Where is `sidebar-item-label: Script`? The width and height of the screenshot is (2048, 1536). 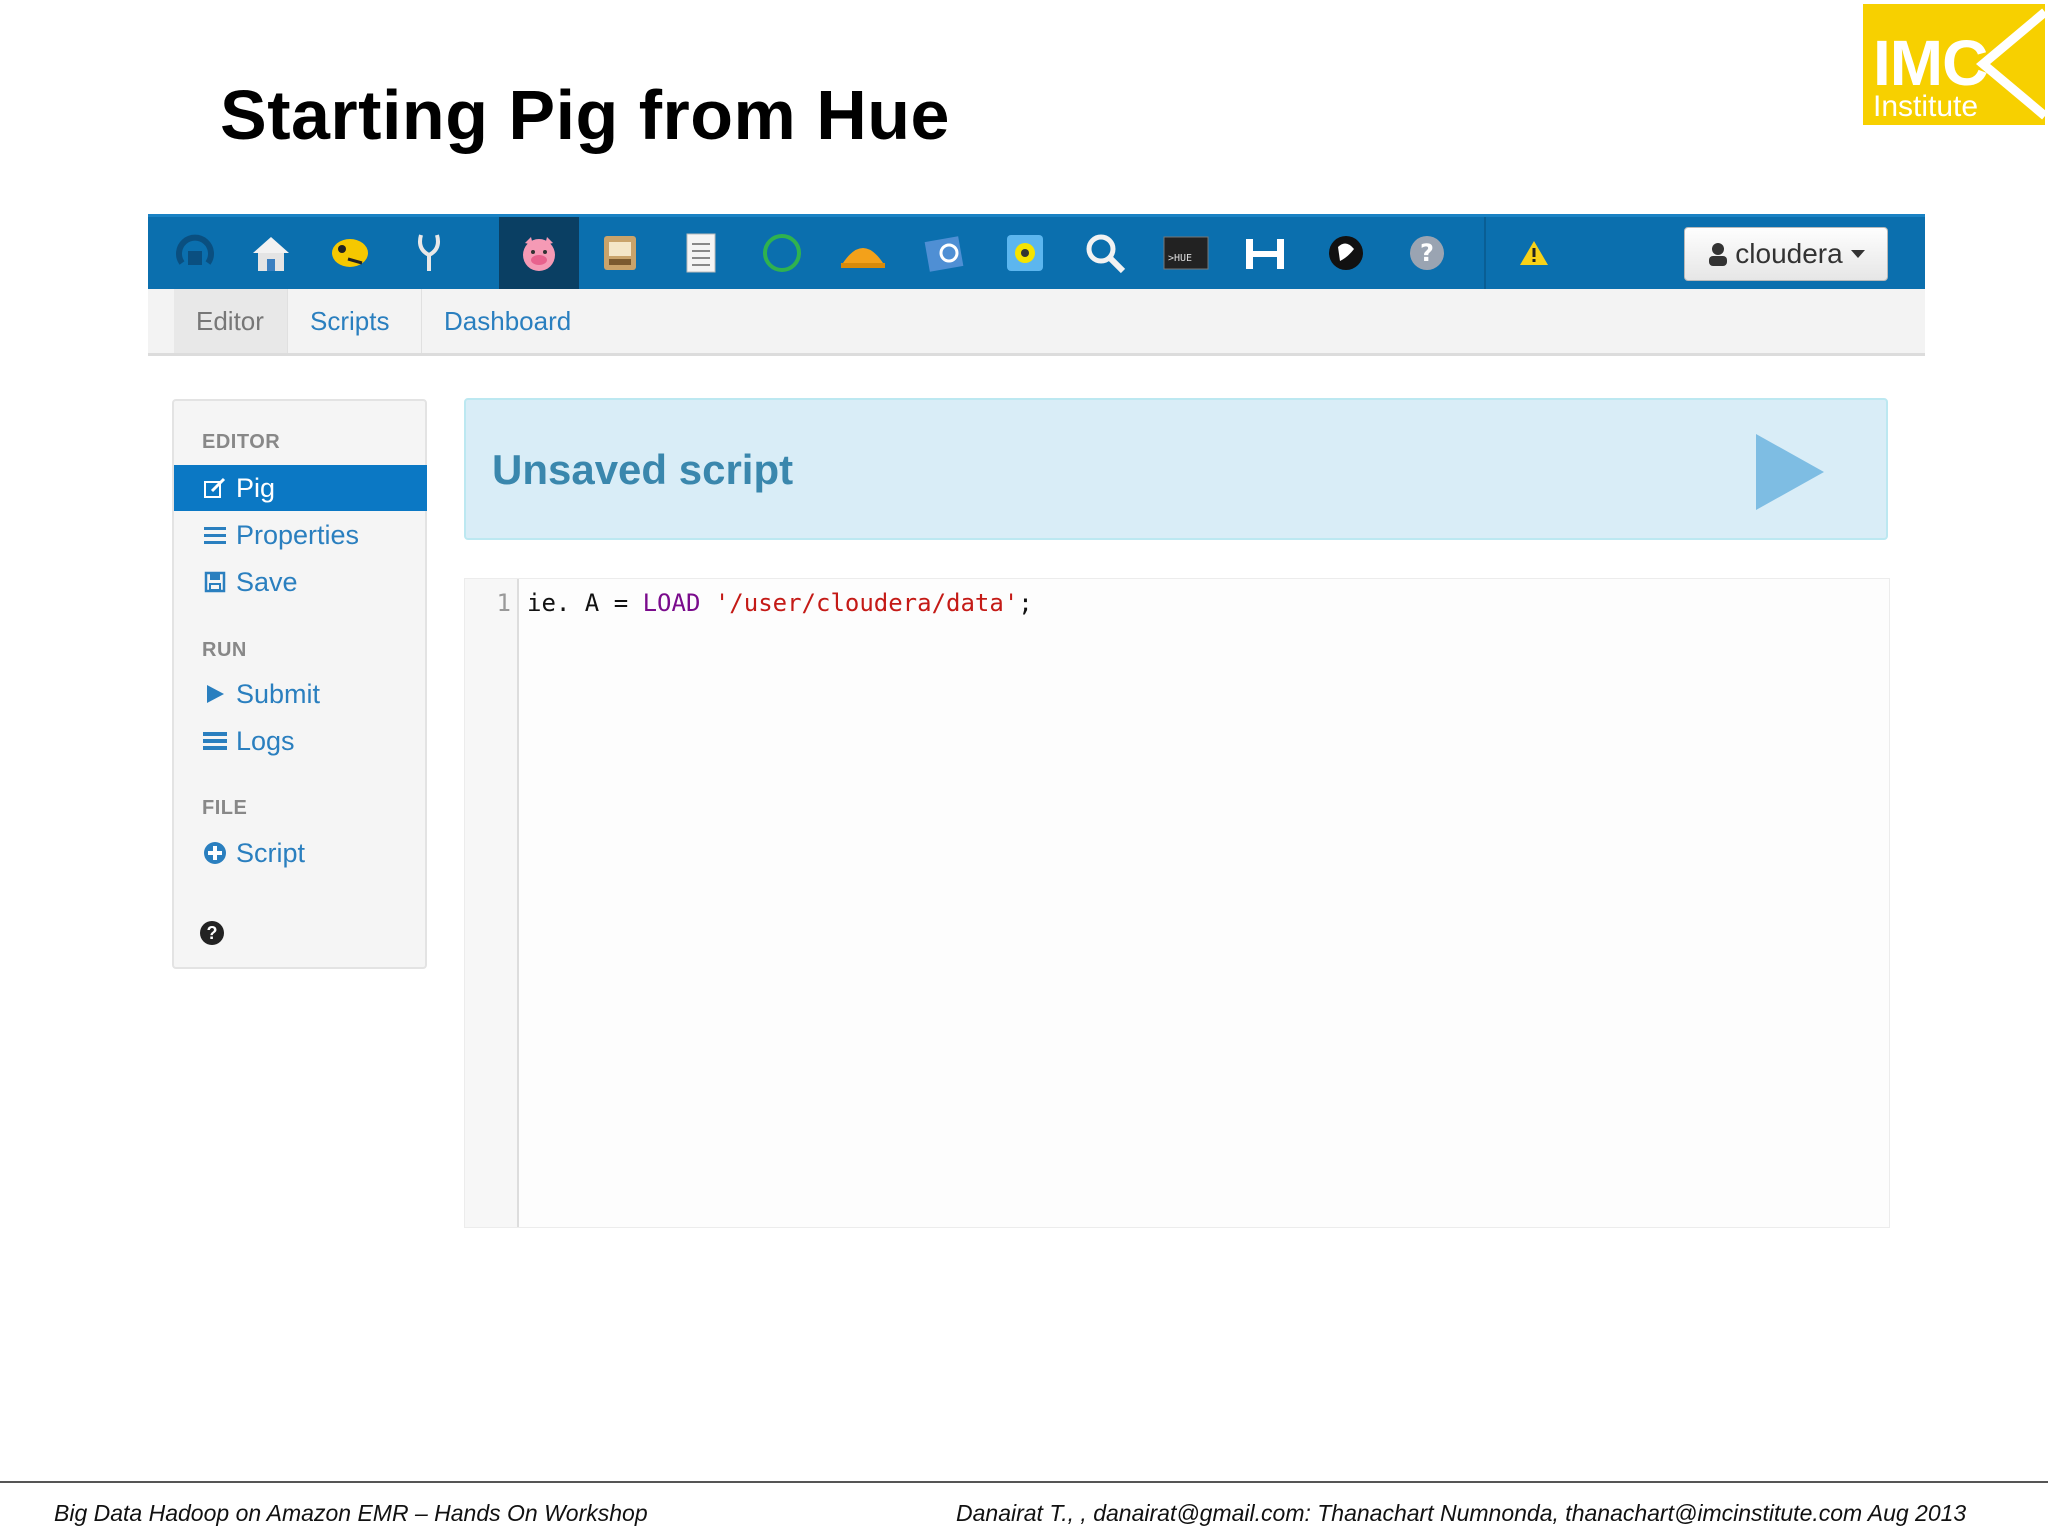
sidebar-item-label: Script is located at coordinates (271, 852).